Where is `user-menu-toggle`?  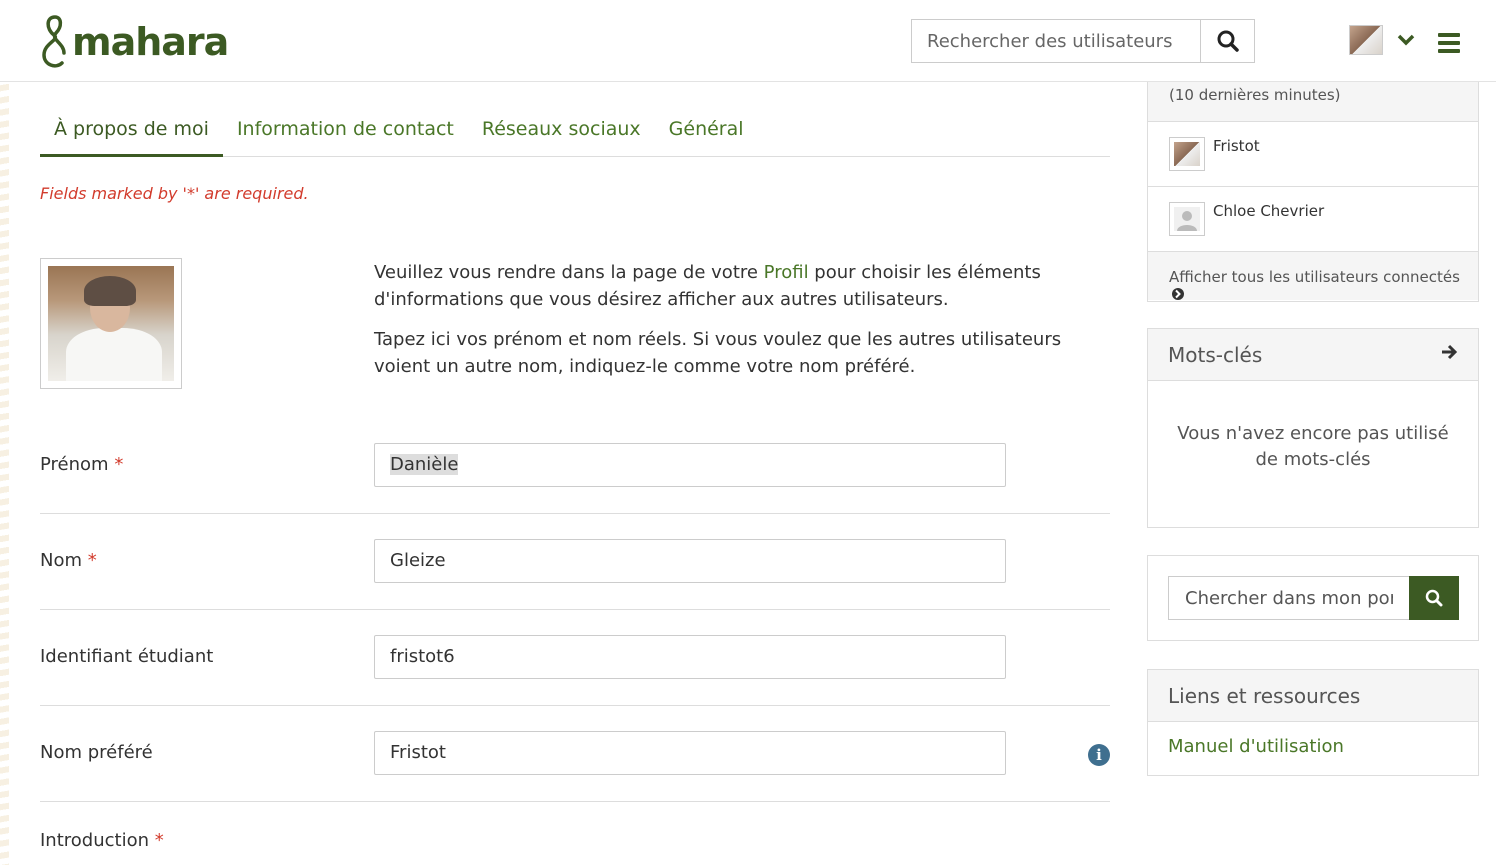
user-menu-toggle is located at coordinates (1382, 40).